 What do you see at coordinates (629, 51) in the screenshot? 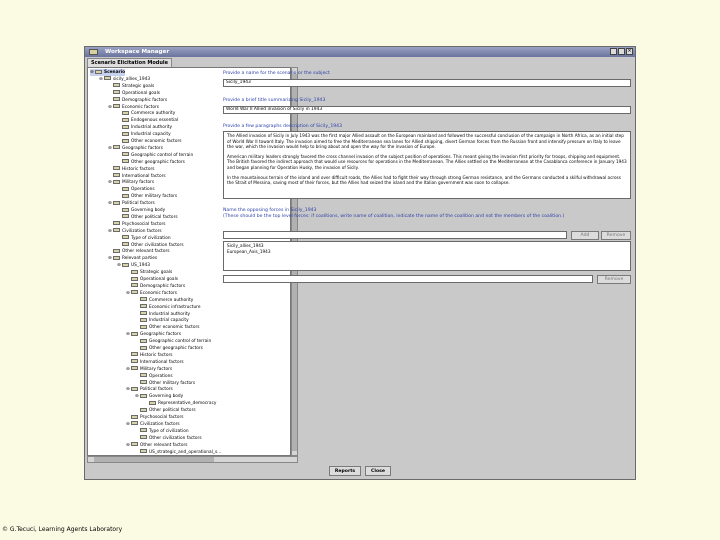
I see `close-icon: ×` at bounding box center [629, 51].